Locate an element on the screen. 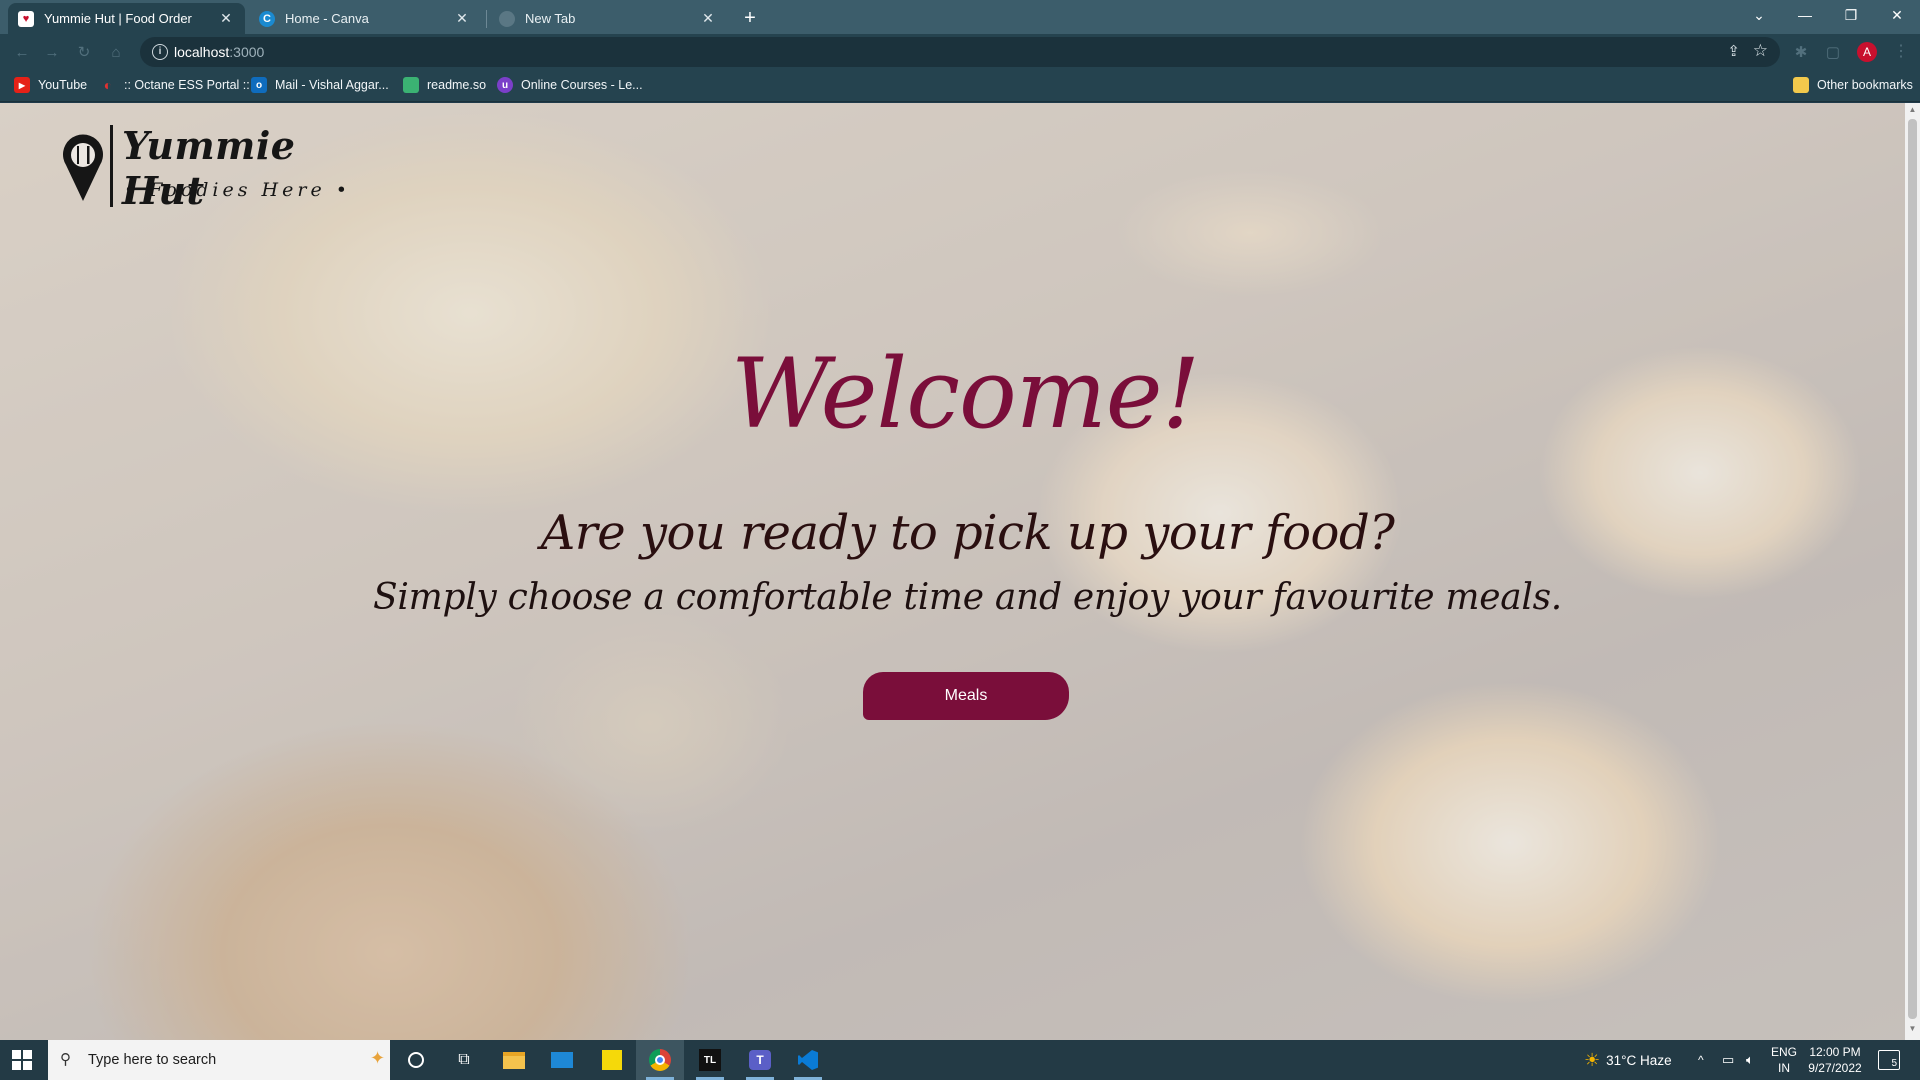 This screenshot has height=1080, width=1920. canva-favicon-icon: C is located at coordinates (267, 18).